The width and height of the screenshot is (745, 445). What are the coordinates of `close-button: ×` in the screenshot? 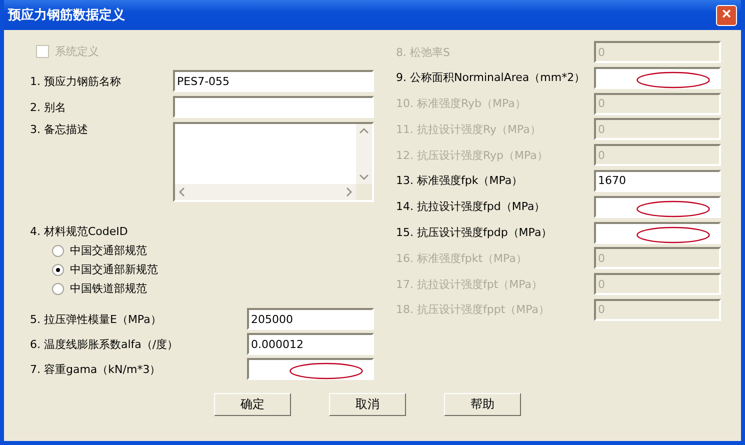 It's located at (726, 15).